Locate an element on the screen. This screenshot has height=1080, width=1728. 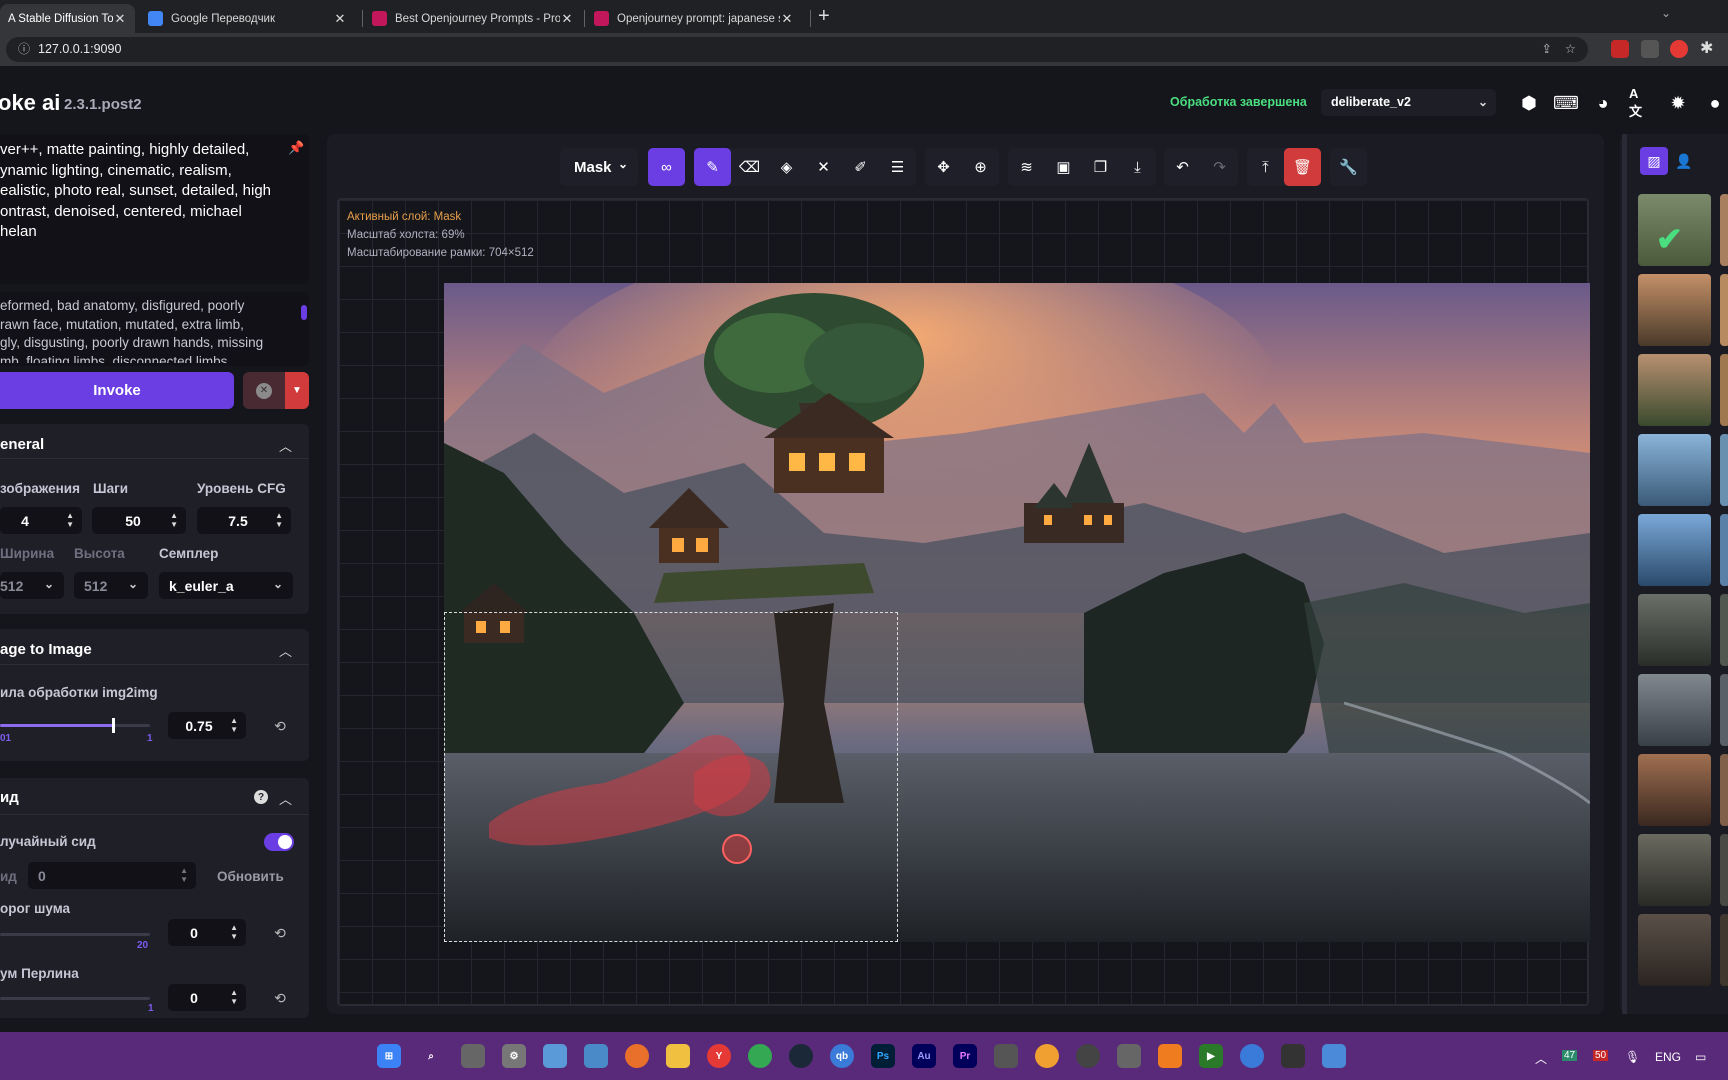
section-title-seed: ид is located at coordinates (9, 797).